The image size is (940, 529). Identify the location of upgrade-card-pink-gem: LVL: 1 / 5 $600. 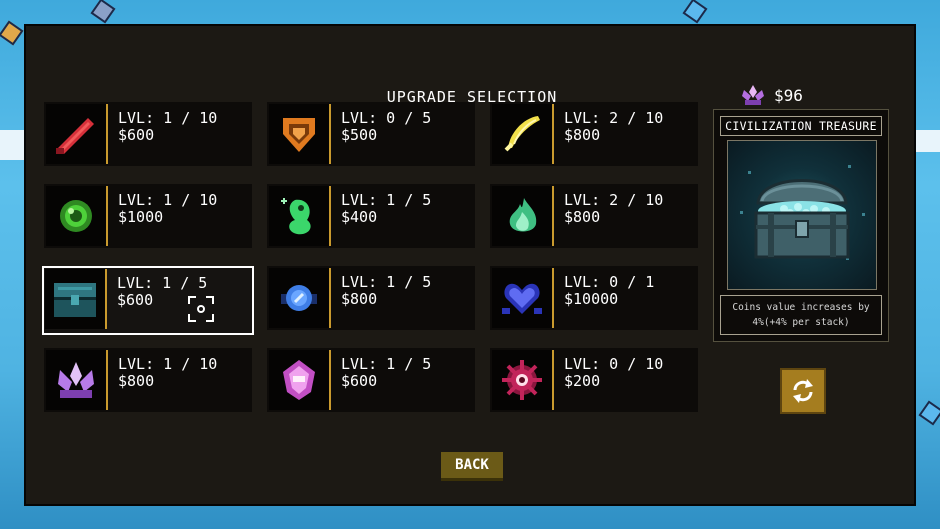
(371, 380).